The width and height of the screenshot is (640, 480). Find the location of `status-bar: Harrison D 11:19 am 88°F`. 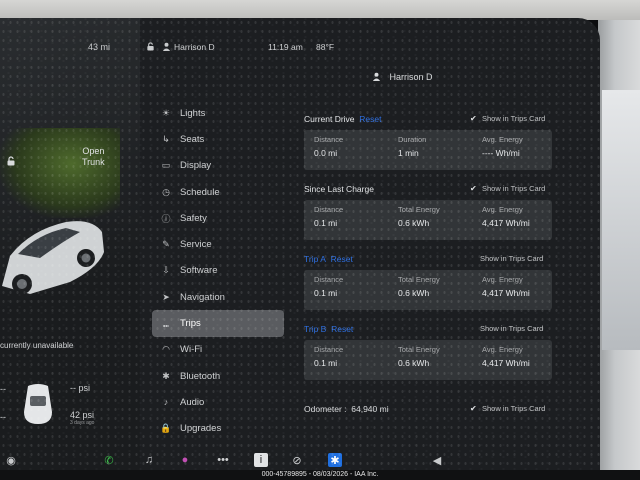

status-bar: Harrison D 11:19 am 88°F is located at coordinates (370, 48).